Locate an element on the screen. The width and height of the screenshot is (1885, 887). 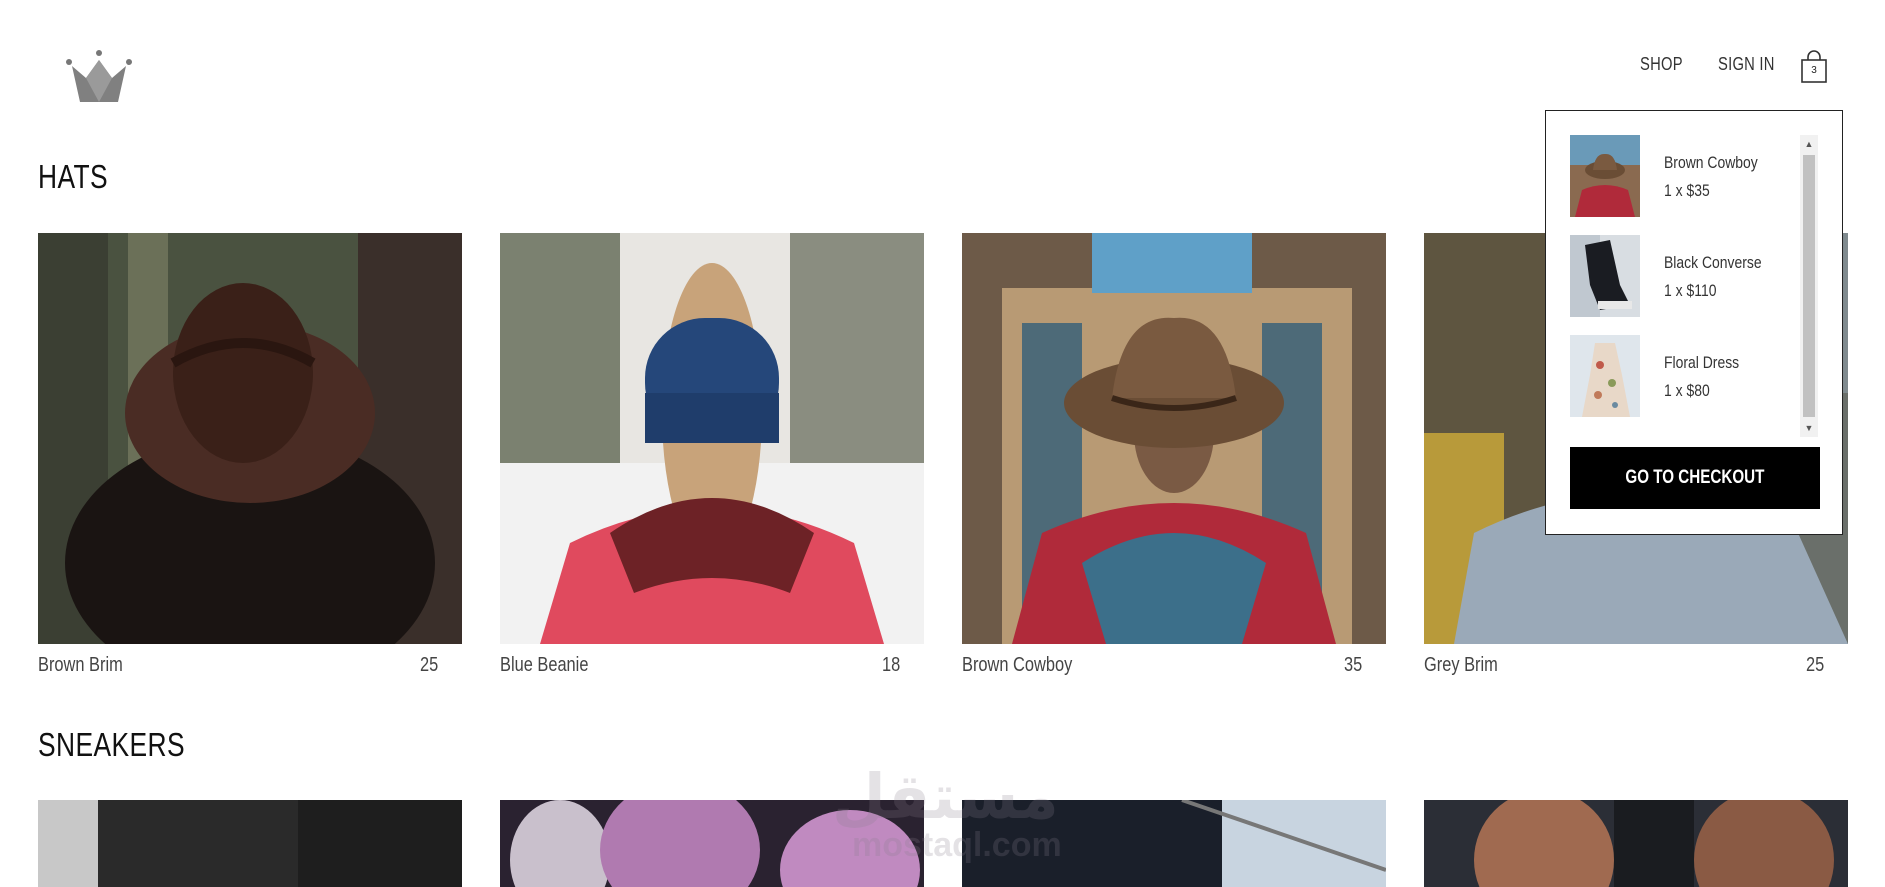
cart-item-qty-price: 1 x $110 is located at coordinates (1690, 290).